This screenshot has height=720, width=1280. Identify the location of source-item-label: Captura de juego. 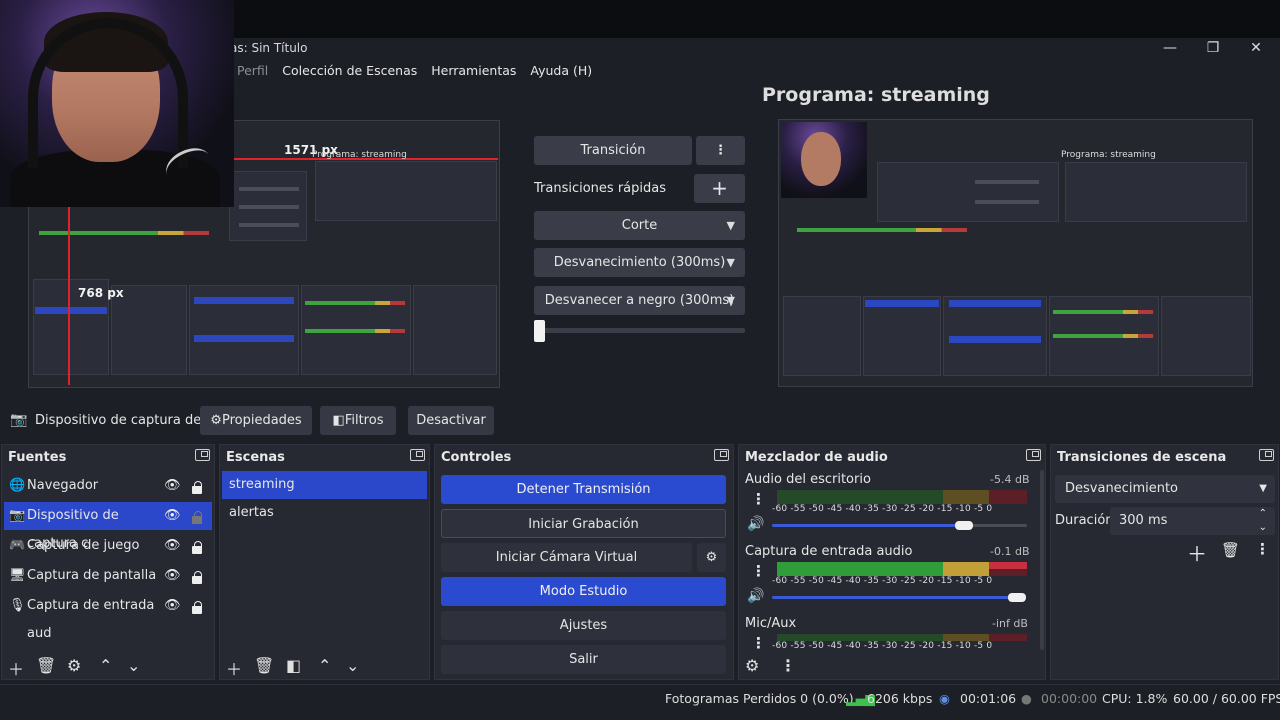
(83, 545).